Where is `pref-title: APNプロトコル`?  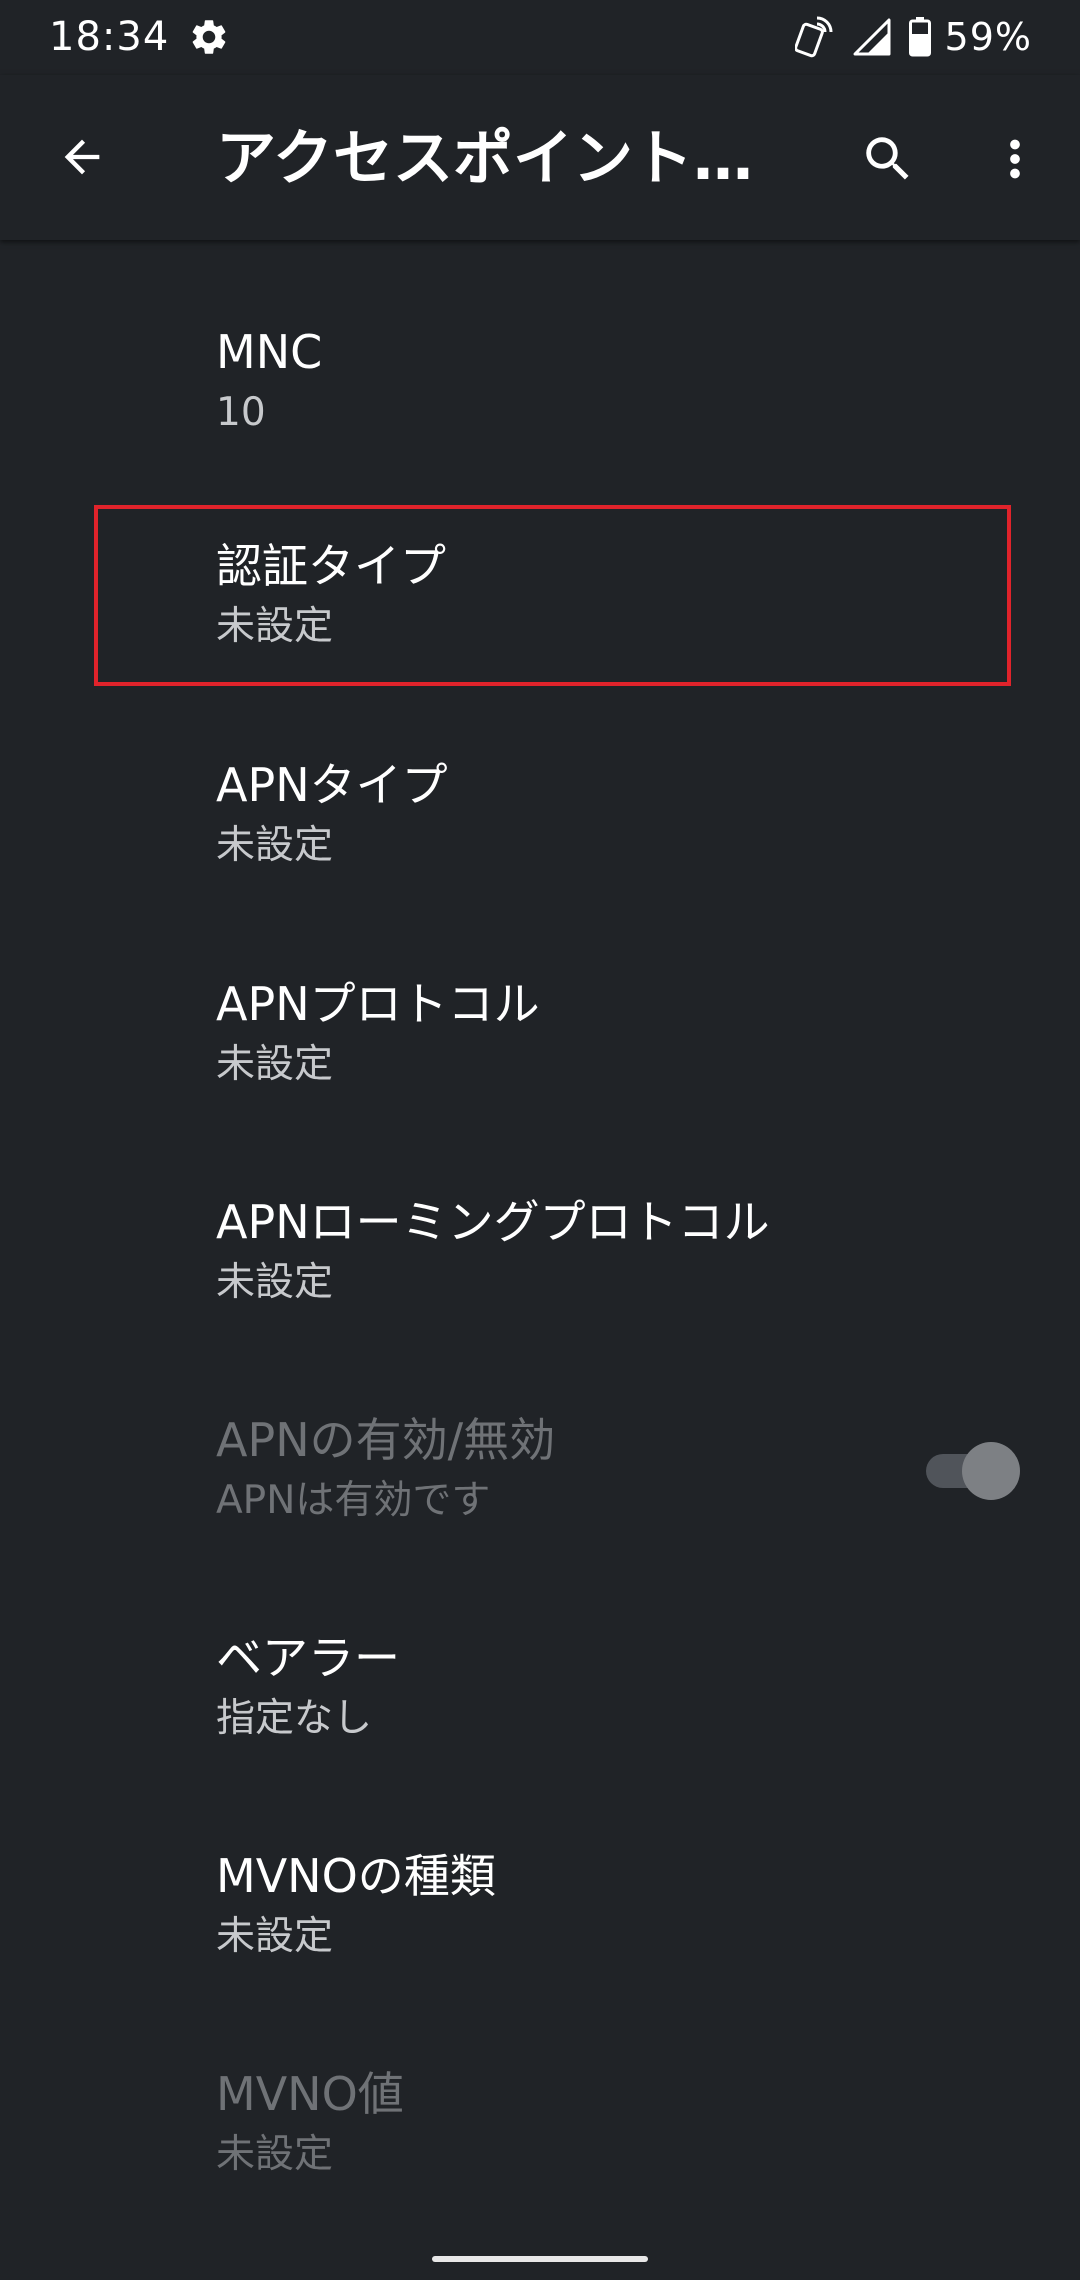 pref-title: APNプロトコル is located at coordinates (378, 1004).